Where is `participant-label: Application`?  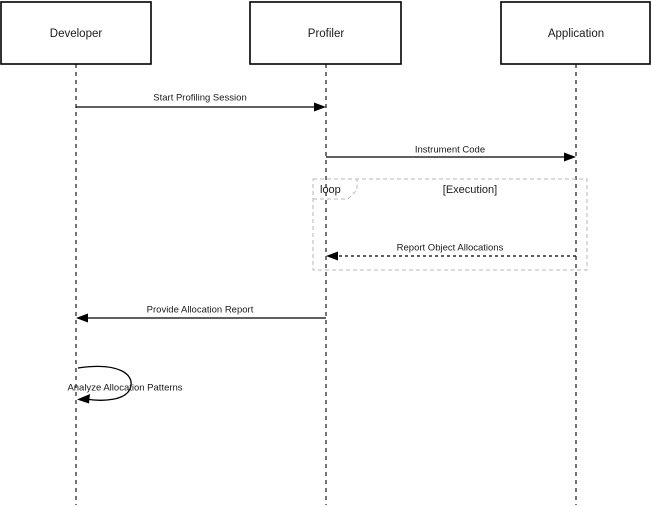
participant-label: Application is located at coordinates (576, 34).